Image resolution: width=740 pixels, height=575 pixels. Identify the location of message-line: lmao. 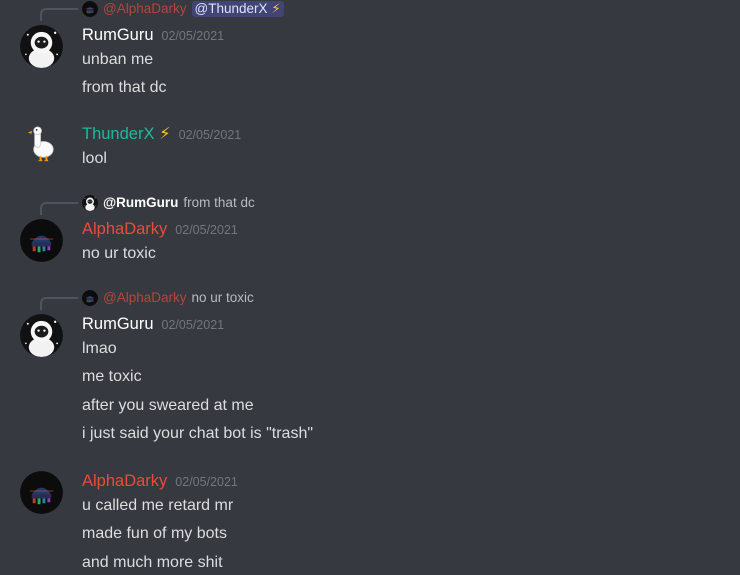
(99, 348).